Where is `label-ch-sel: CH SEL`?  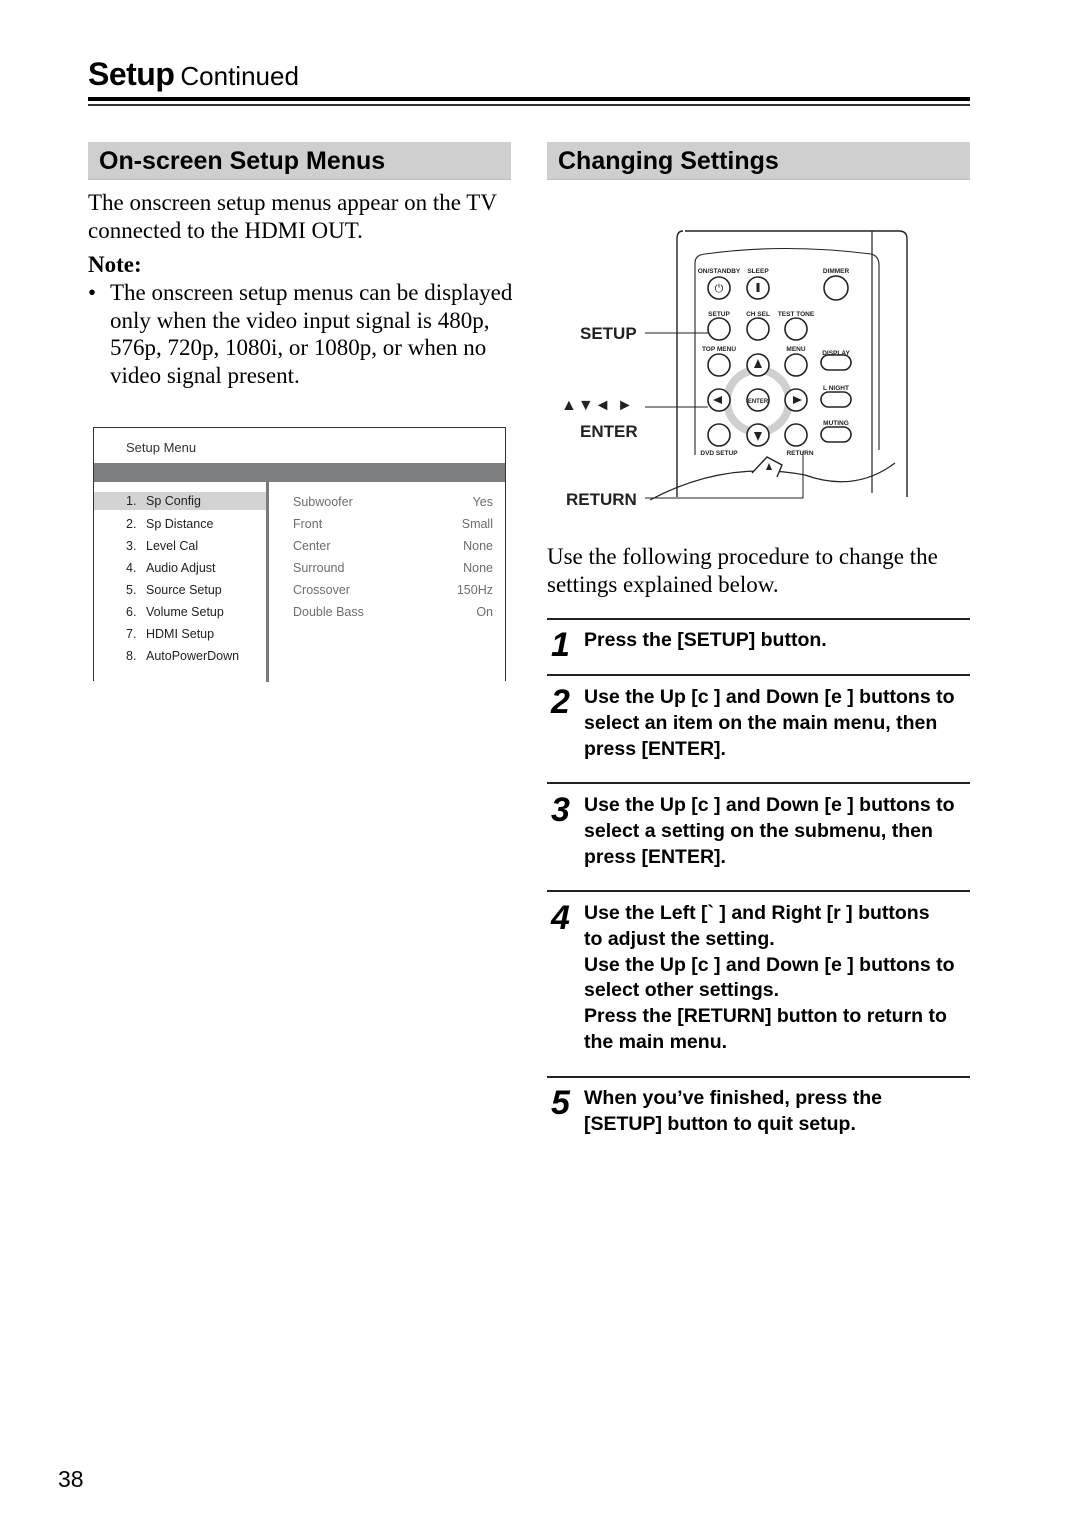
label-ch-sel: CH SEL is located at coordinates (758, 314).